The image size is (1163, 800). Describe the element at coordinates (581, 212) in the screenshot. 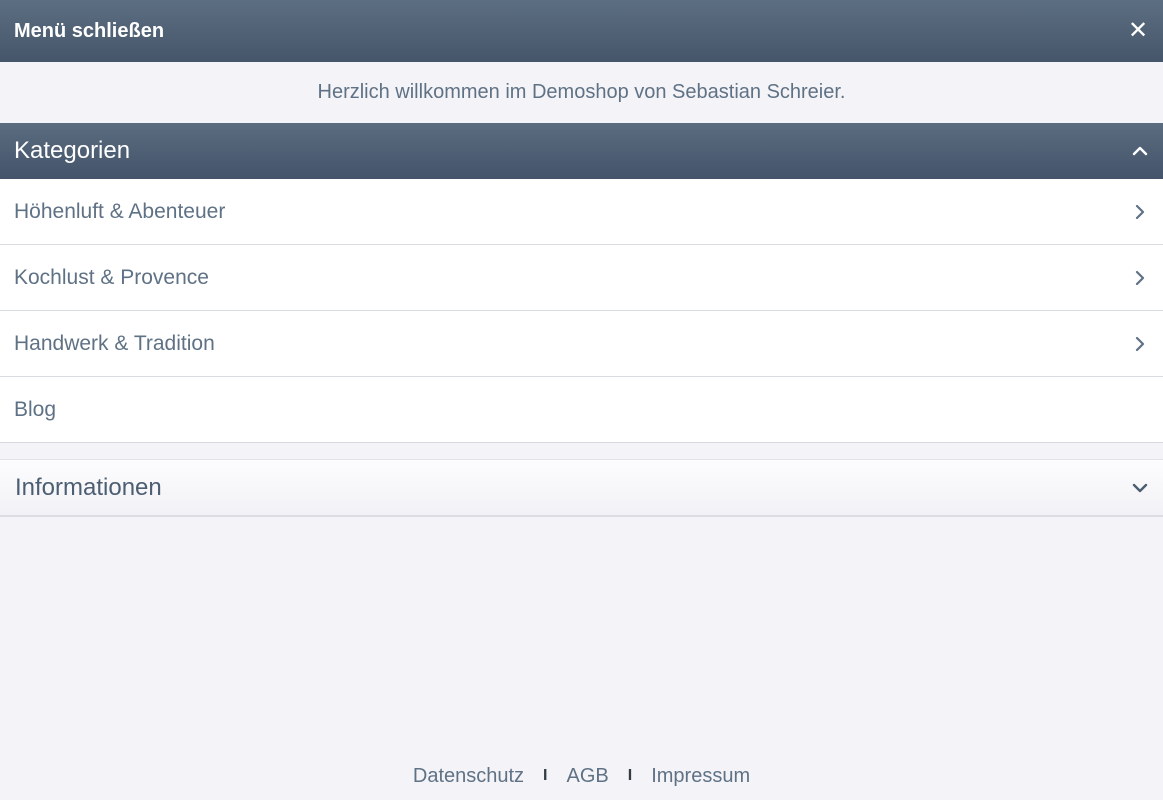

I see `category-item-hoehenluft: Höhenluft & Abenteuer` at that location.